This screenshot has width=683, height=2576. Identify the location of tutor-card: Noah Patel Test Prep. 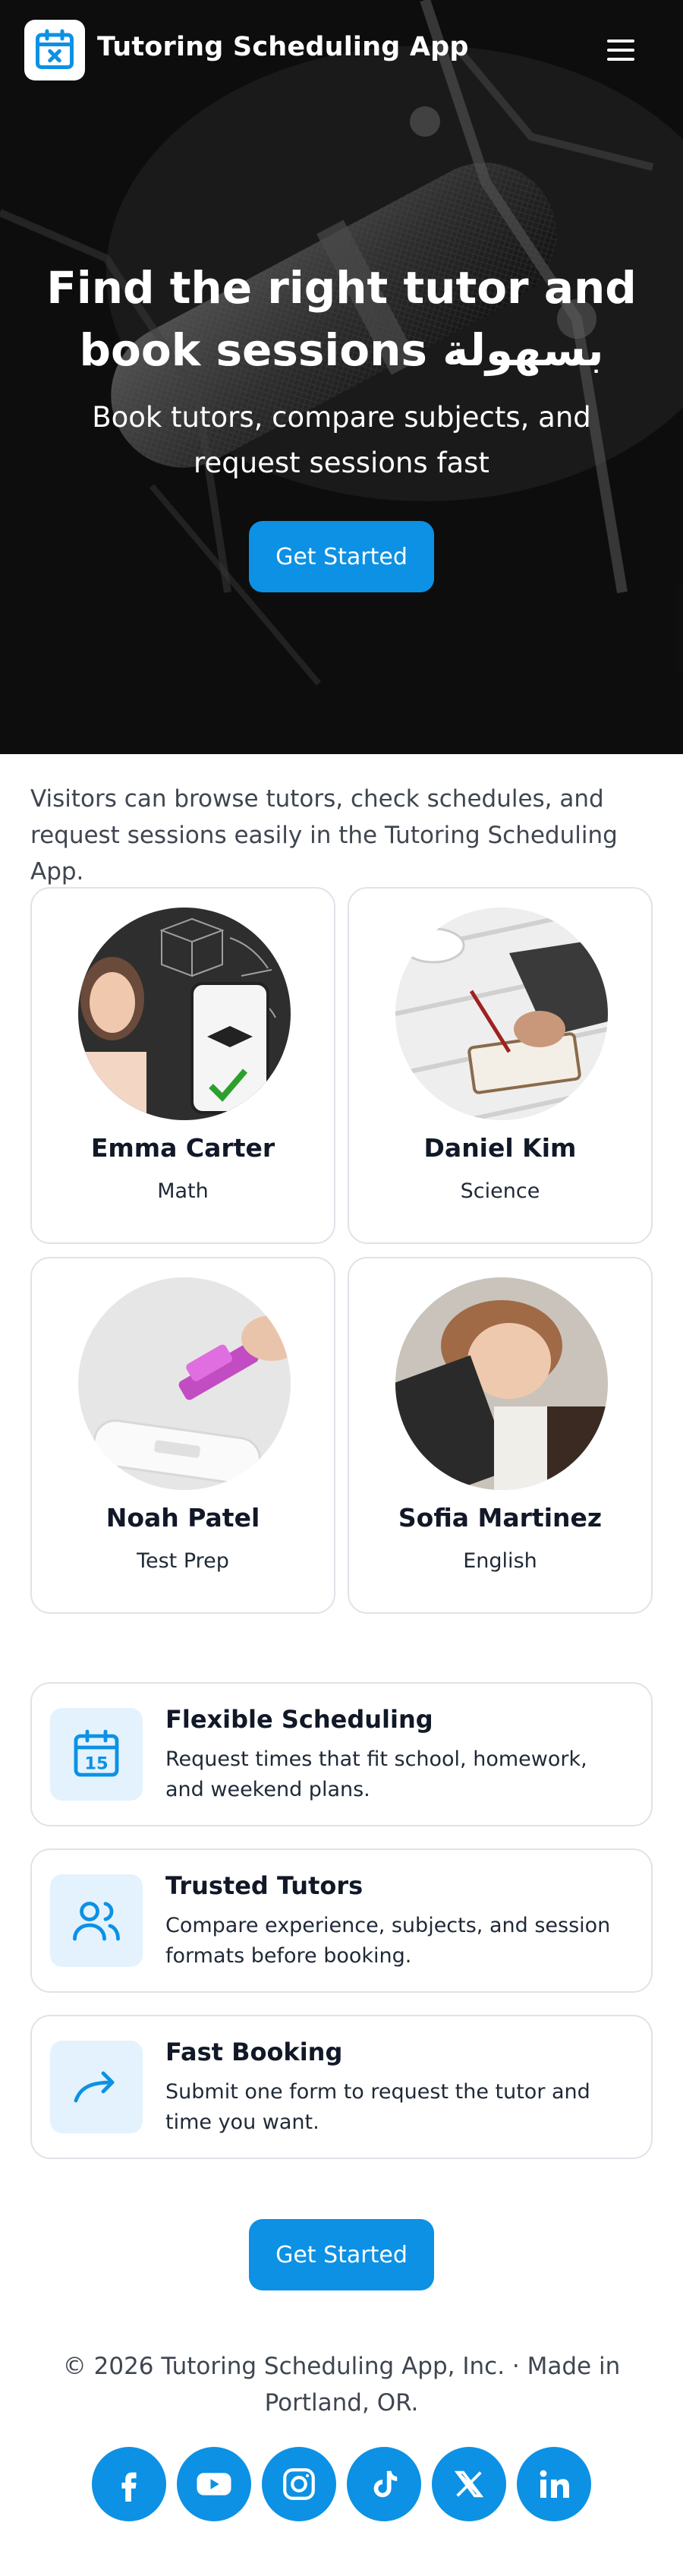
(182, 1435).